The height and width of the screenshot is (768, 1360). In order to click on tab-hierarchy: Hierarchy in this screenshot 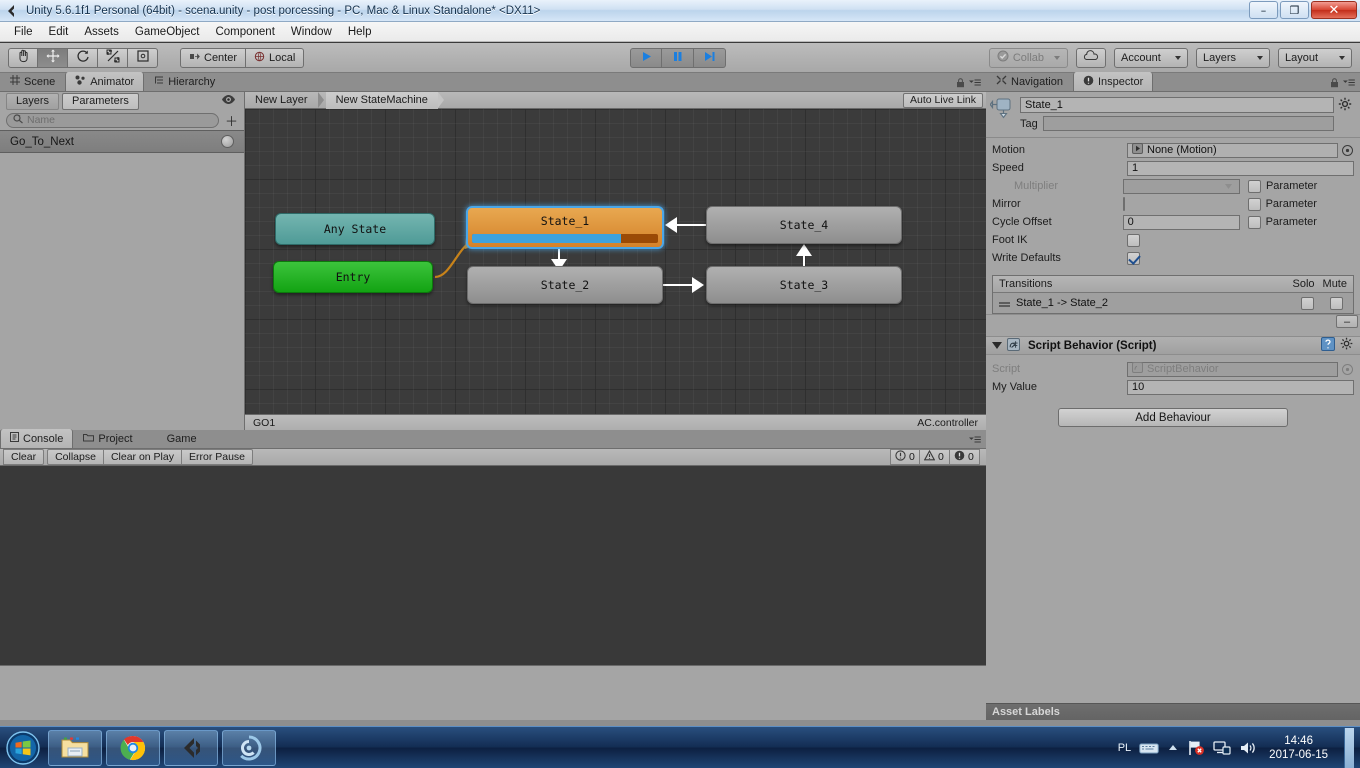, I will do `click(184, 81)`.